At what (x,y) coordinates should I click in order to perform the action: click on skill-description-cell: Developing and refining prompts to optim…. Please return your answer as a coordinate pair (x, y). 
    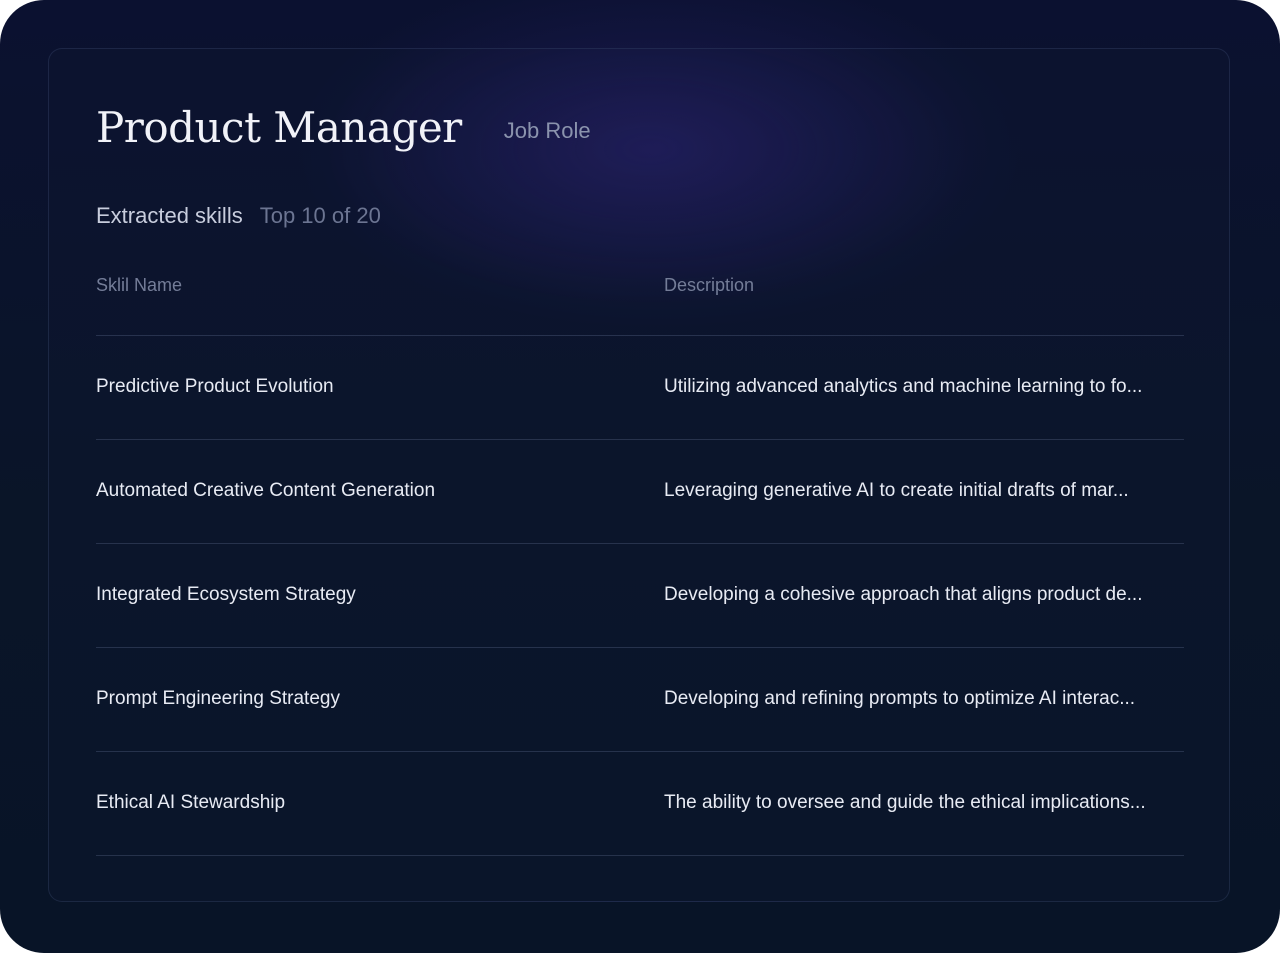
    Looking at the image, I should click on (900, 698).